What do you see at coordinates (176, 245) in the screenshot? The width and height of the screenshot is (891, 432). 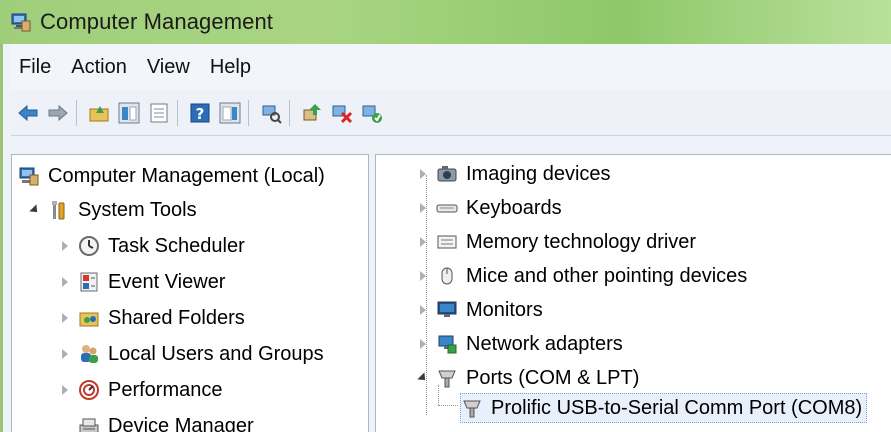 I see `tree-item-label: Task Scheduler` at bounding box center [176, 245].